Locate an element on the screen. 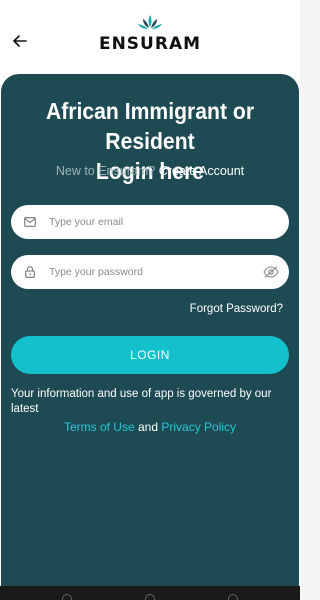  header: ENSURAM is located at coordinates (150, 37).